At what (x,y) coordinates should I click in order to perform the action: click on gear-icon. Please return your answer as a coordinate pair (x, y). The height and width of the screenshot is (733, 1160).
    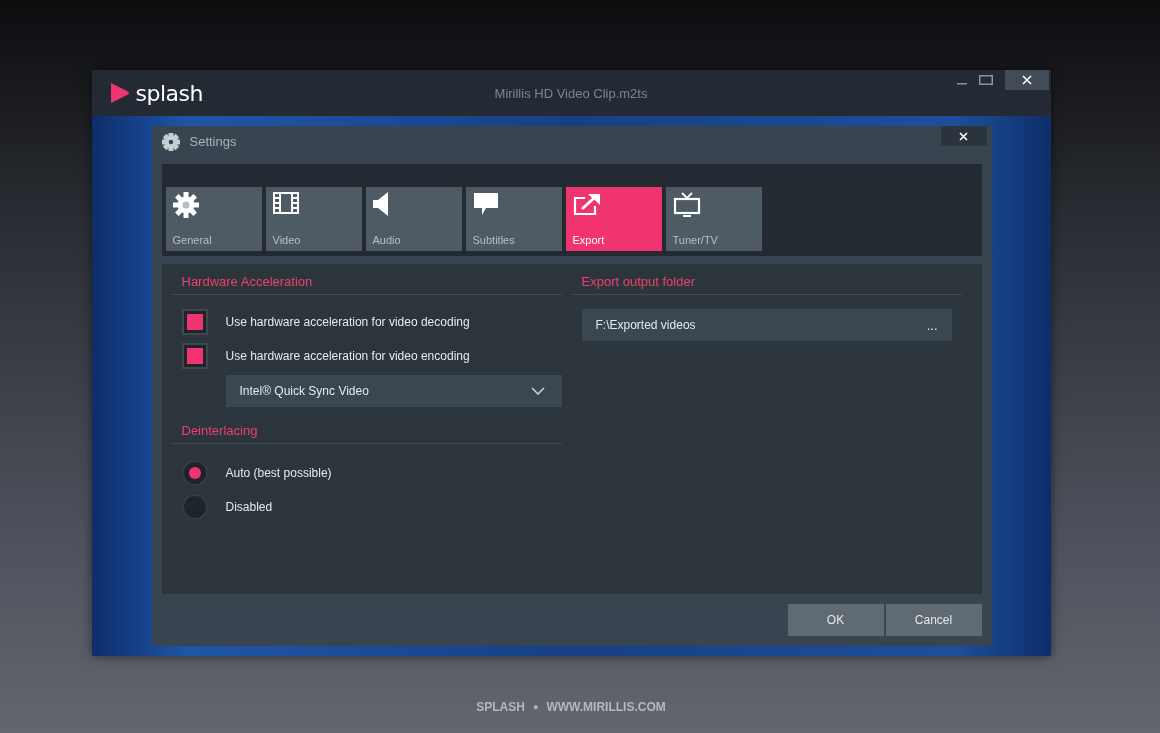
    Looking at the image, I should click on (185, 205).